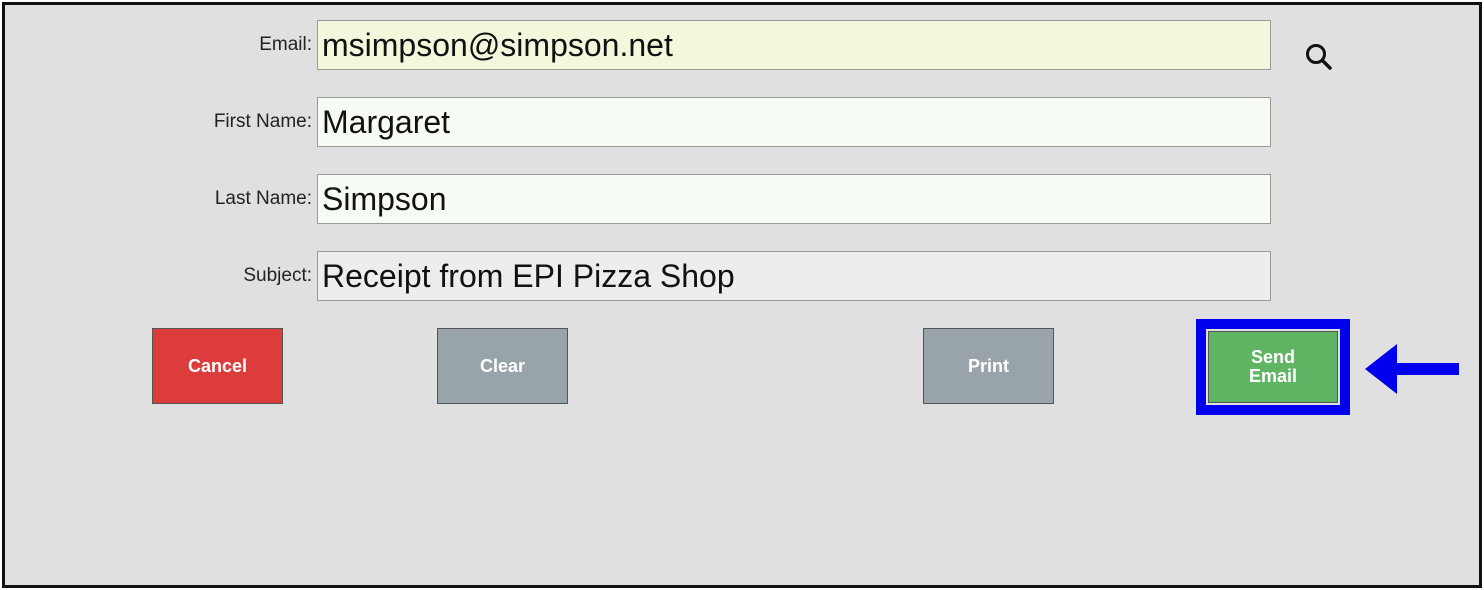 This screenshot has height=590, width=1484. Describe the element at coordinates (1412, 369) in the screenshot. I see `arrow-left-icon` at that location.